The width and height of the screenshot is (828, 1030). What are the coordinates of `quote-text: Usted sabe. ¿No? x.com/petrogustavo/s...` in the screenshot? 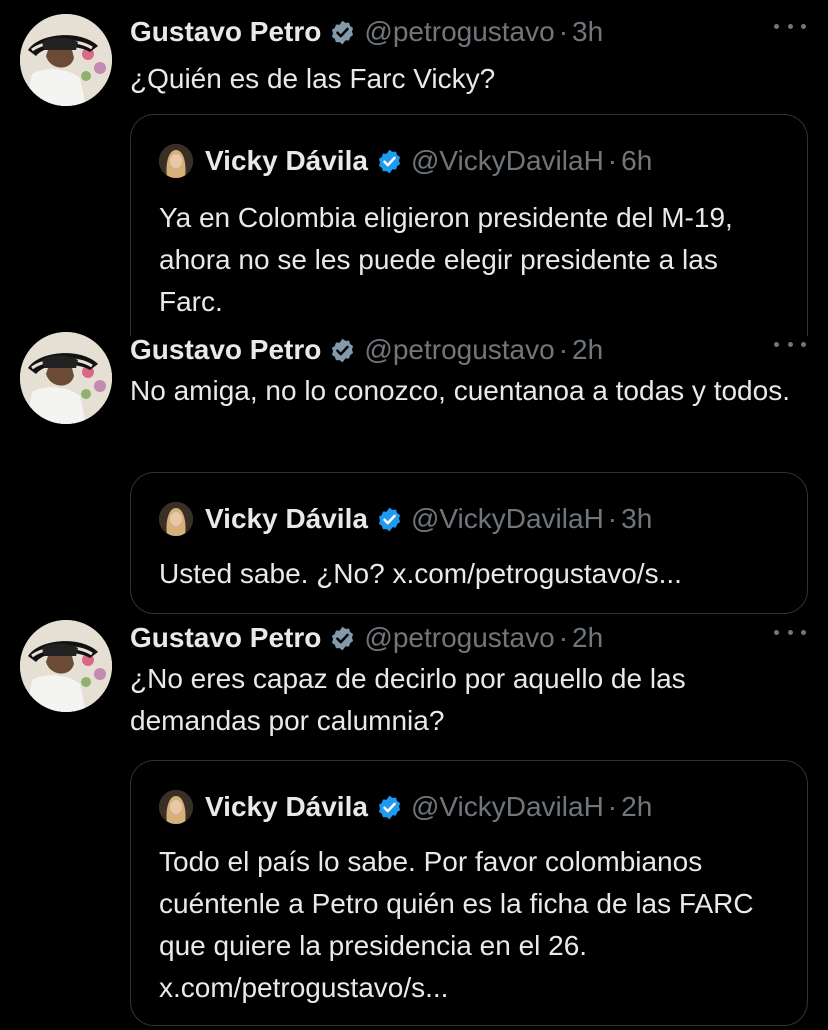 It's located at (420, 573).